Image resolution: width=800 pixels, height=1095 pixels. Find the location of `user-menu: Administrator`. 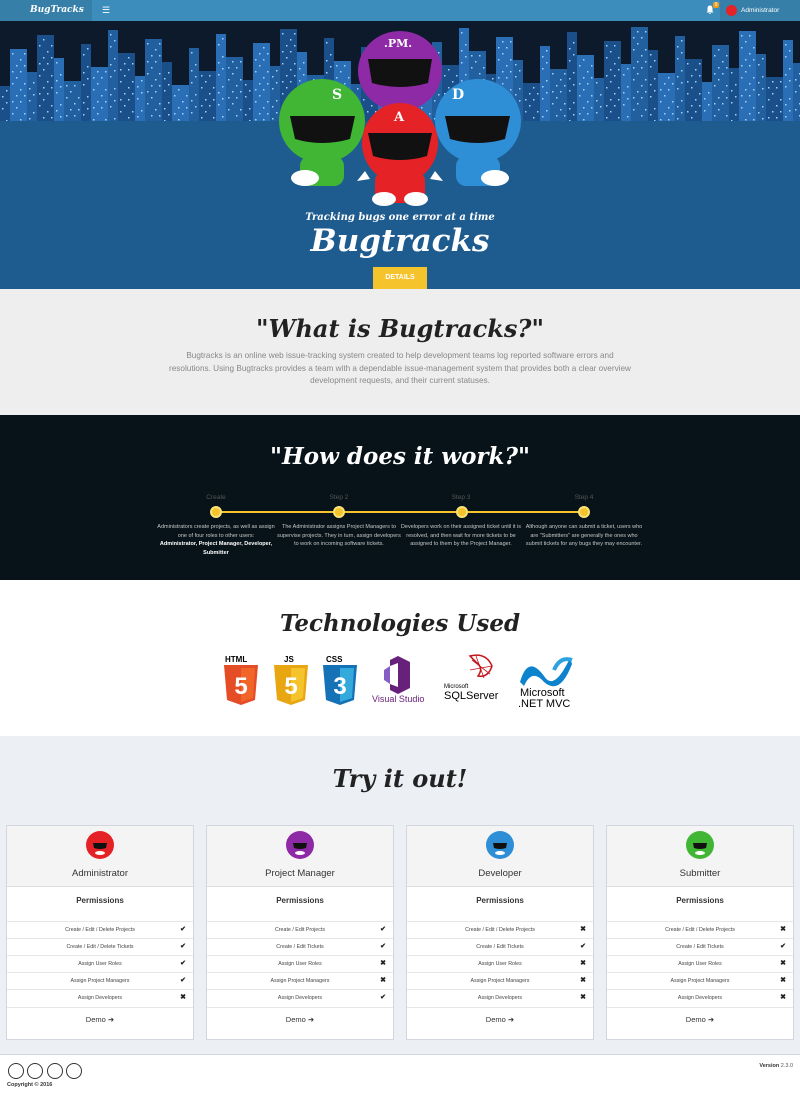

user-menu: Administrator is located at coordinates (760, 10).